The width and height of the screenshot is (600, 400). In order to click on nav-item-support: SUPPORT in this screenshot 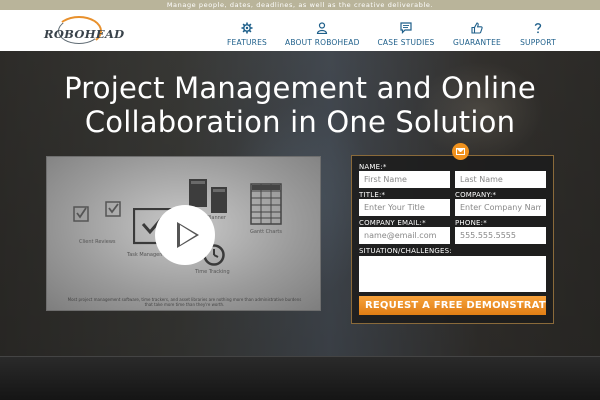, I will do `click(538, 30)`.